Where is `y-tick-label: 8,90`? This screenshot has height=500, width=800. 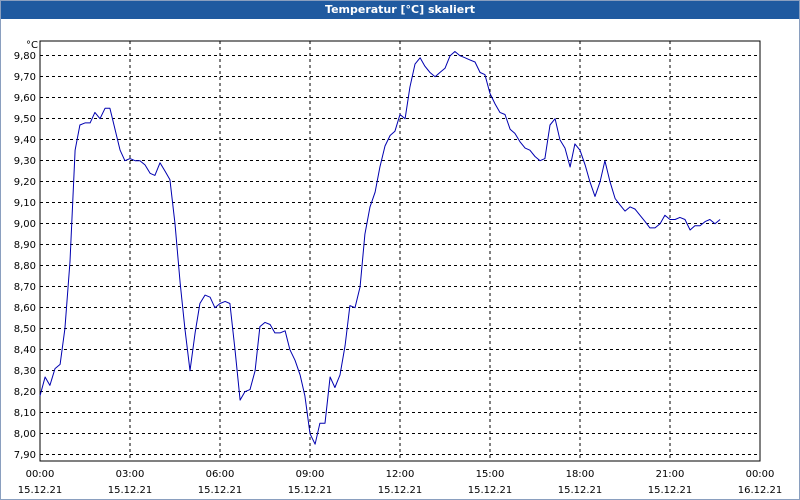
y-tick-label: 8,90 is located at coordinates (25, 245).